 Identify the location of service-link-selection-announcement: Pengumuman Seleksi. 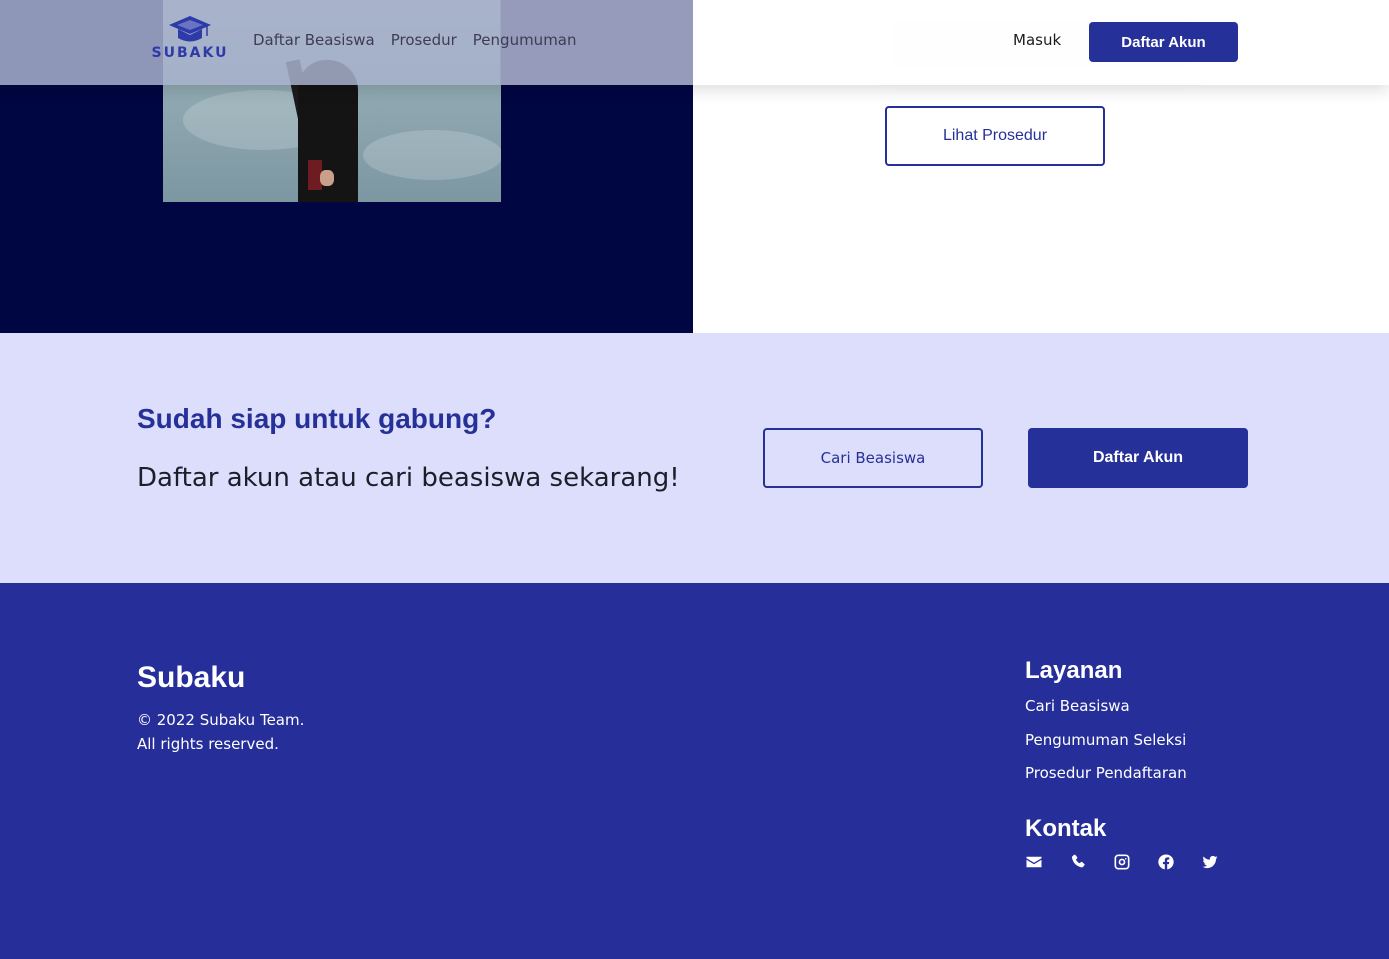
(1106, 740).